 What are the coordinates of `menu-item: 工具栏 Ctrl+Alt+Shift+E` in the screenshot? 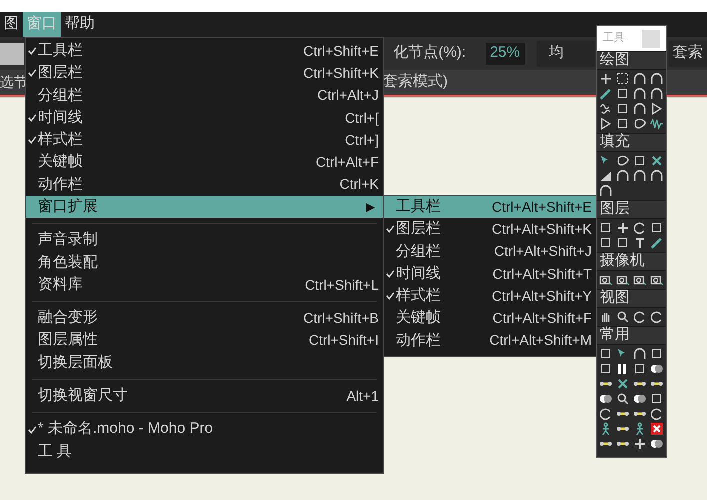 It's located at (490, 207).